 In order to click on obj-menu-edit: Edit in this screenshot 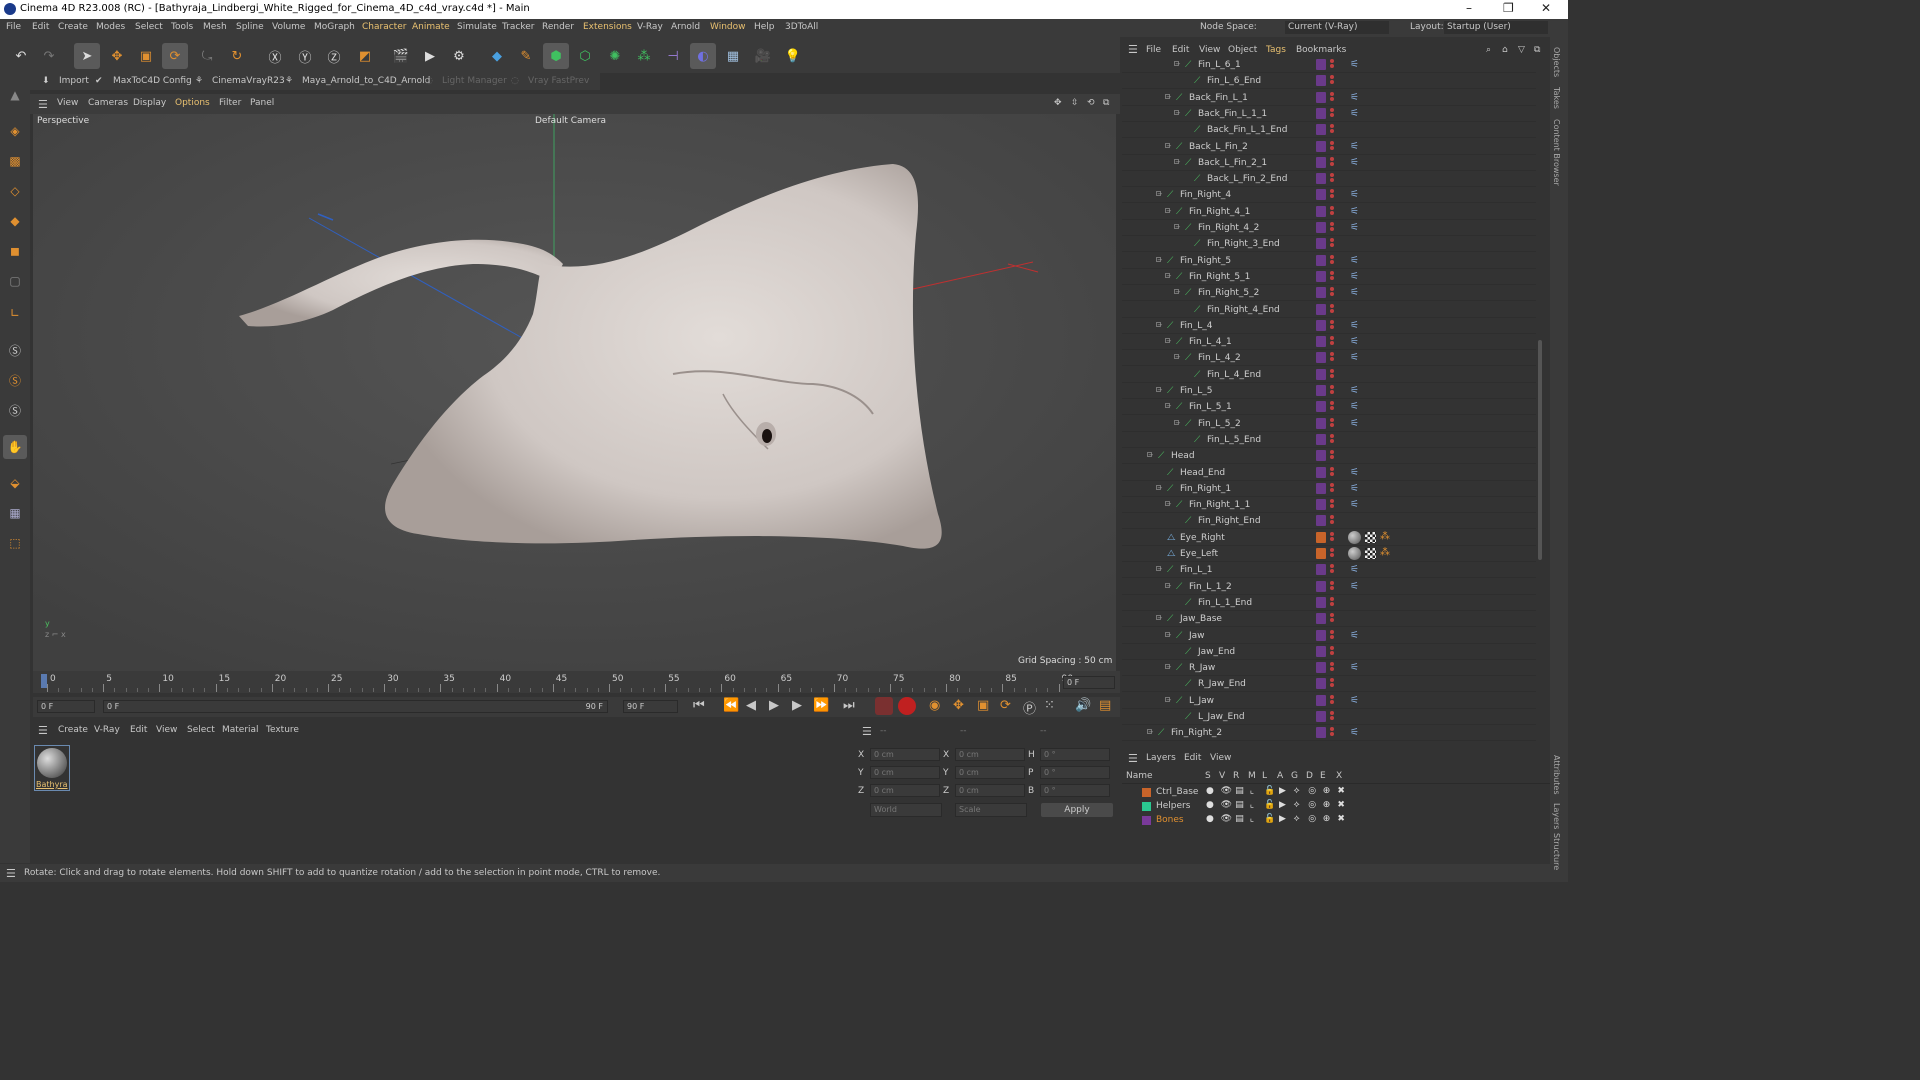, I will do `click(1180, 50)`.